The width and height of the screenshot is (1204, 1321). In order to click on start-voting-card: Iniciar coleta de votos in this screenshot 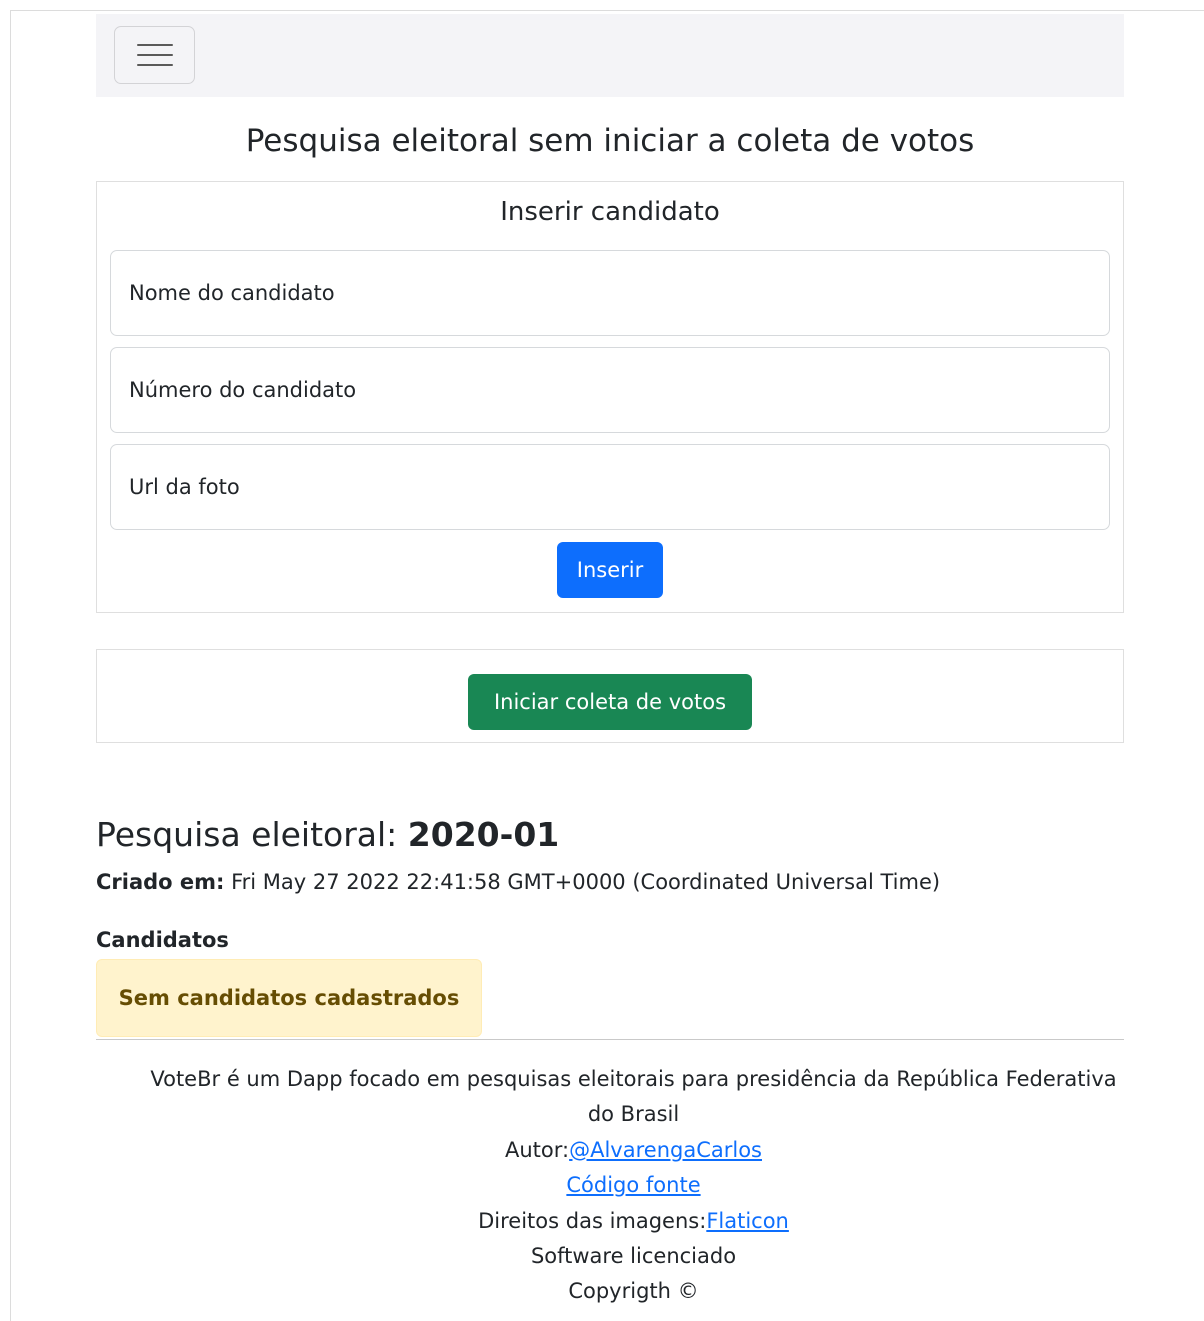, I will do `click(610, 696)`.